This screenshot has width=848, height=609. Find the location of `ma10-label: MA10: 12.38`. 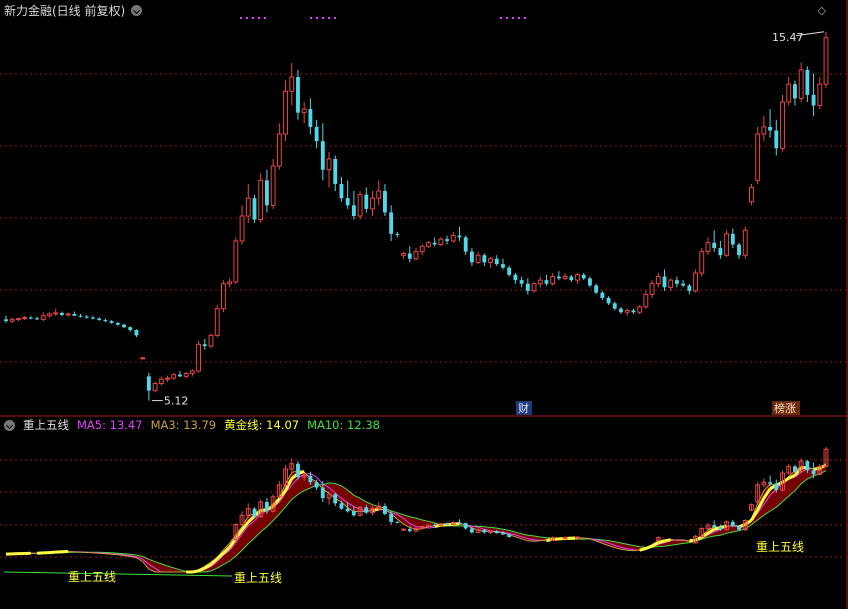

ma10-label: MA10: 12.38 is located at coordinates (343, 425).